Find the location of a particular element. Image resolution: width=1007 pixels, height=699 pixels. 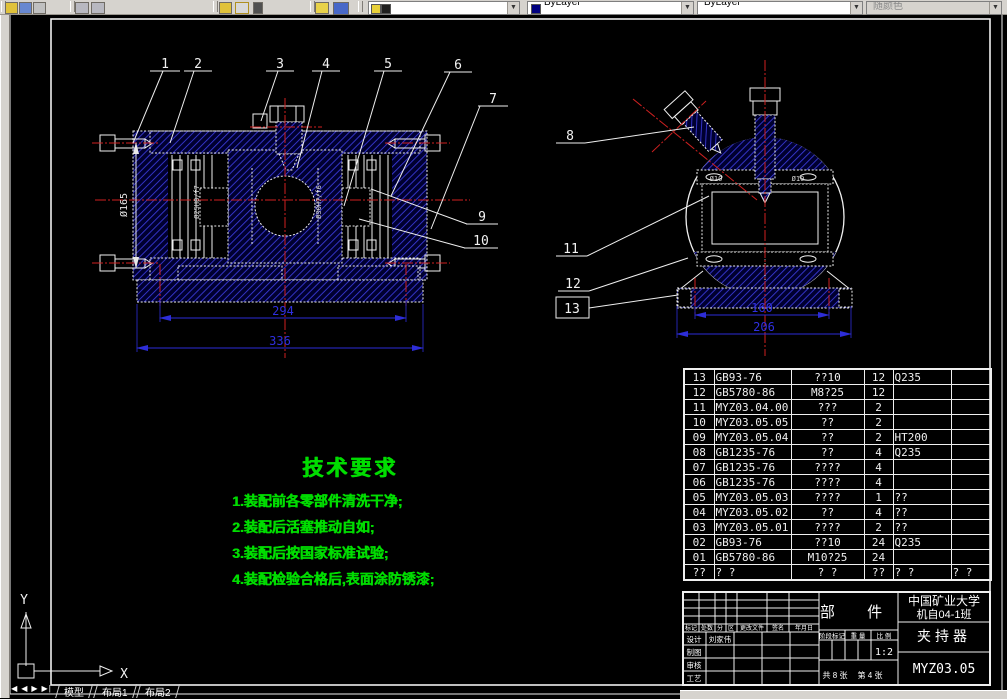

dim-206: 206 is located at coordinates (764, 327).